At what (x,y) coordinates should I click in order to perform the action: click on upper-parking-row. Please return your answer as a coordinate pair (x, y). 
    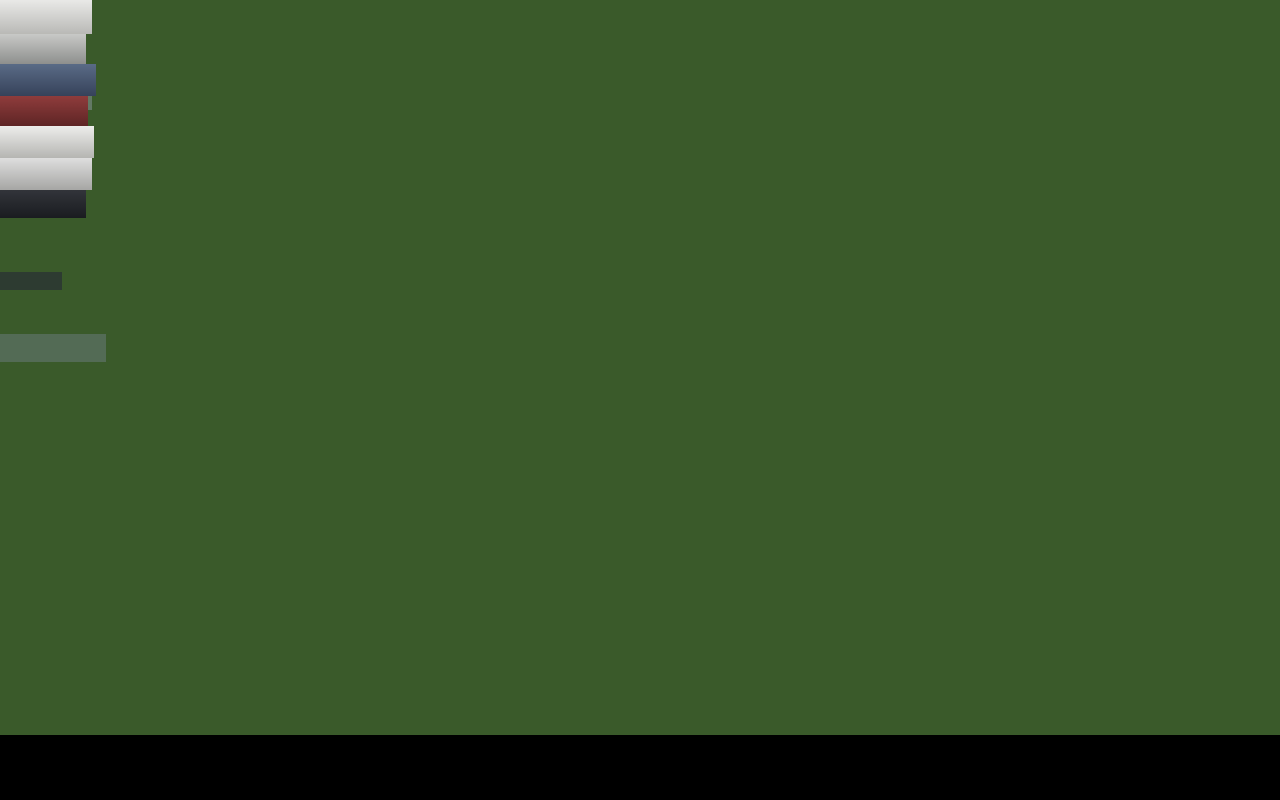
    Looking at the image, I should click on (48, 109).